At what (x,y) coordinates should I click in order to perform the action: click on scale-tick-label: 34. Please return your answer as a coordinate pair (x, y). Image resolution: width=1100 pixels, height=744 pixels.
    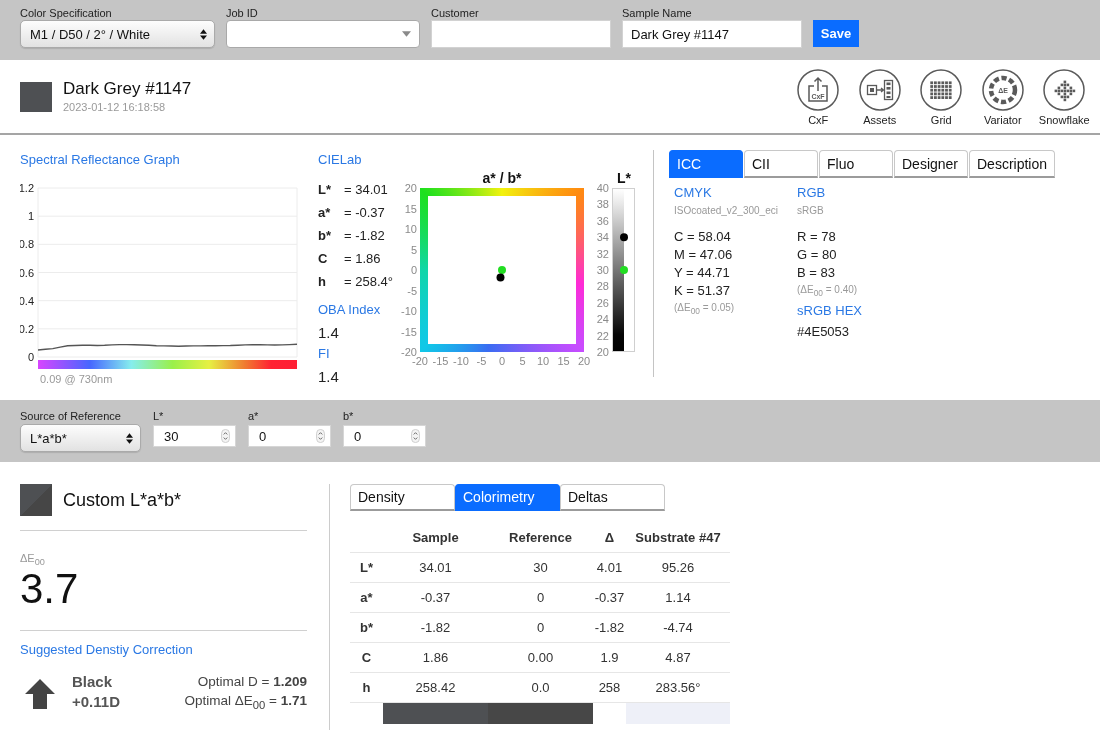
    Looking at the image, I should click on (602, 237).